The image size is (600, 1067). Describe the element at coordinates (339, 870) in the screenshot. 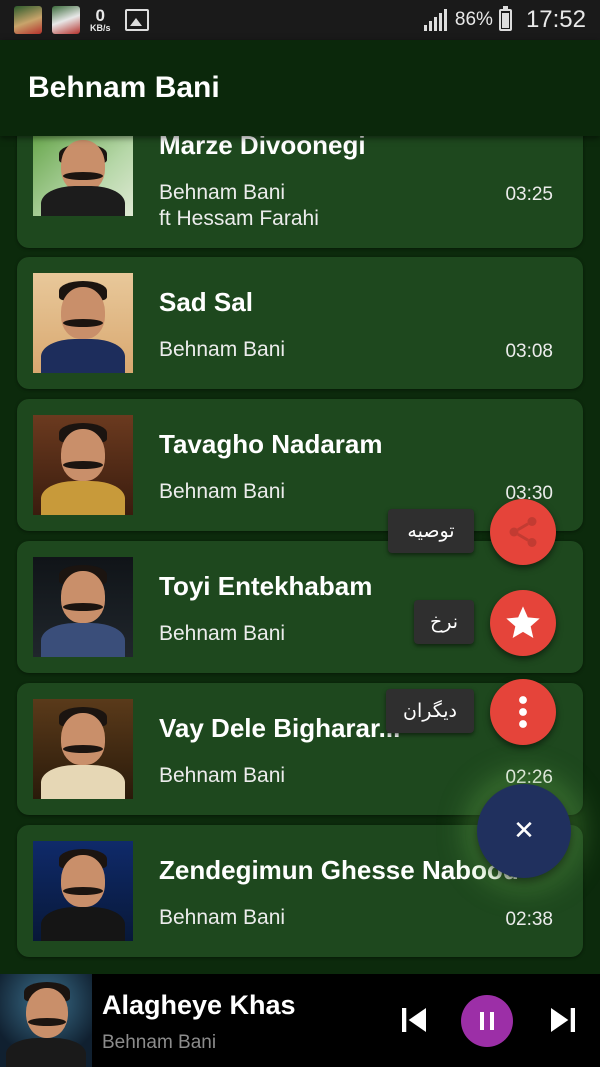

I see `song-title: Zendegimun Ghesse Nabood` at that location.